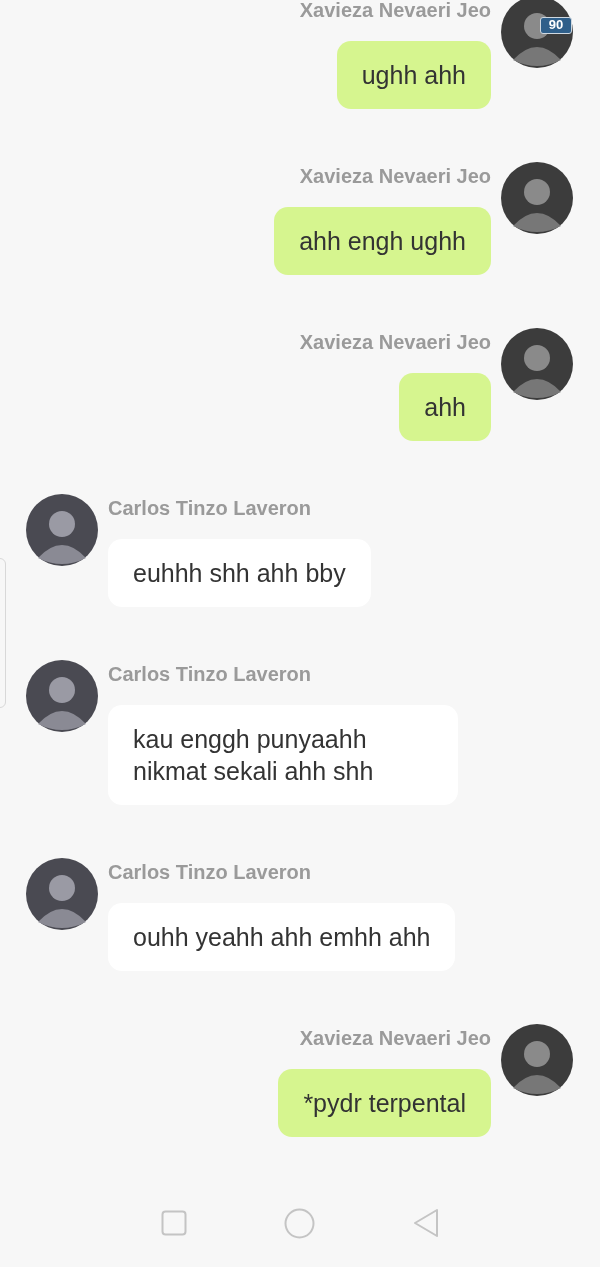  I want to click on home-icon, so click(300, 1223).